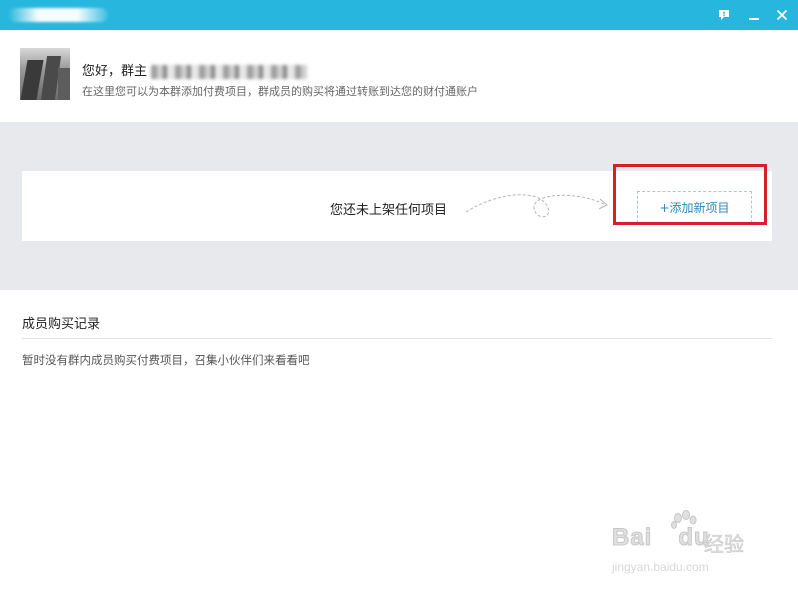 This screenshot has height=596, width=798. Describe the element at coordinates (754, 15) in the screenshot. I see `minimize-icon` at that location.